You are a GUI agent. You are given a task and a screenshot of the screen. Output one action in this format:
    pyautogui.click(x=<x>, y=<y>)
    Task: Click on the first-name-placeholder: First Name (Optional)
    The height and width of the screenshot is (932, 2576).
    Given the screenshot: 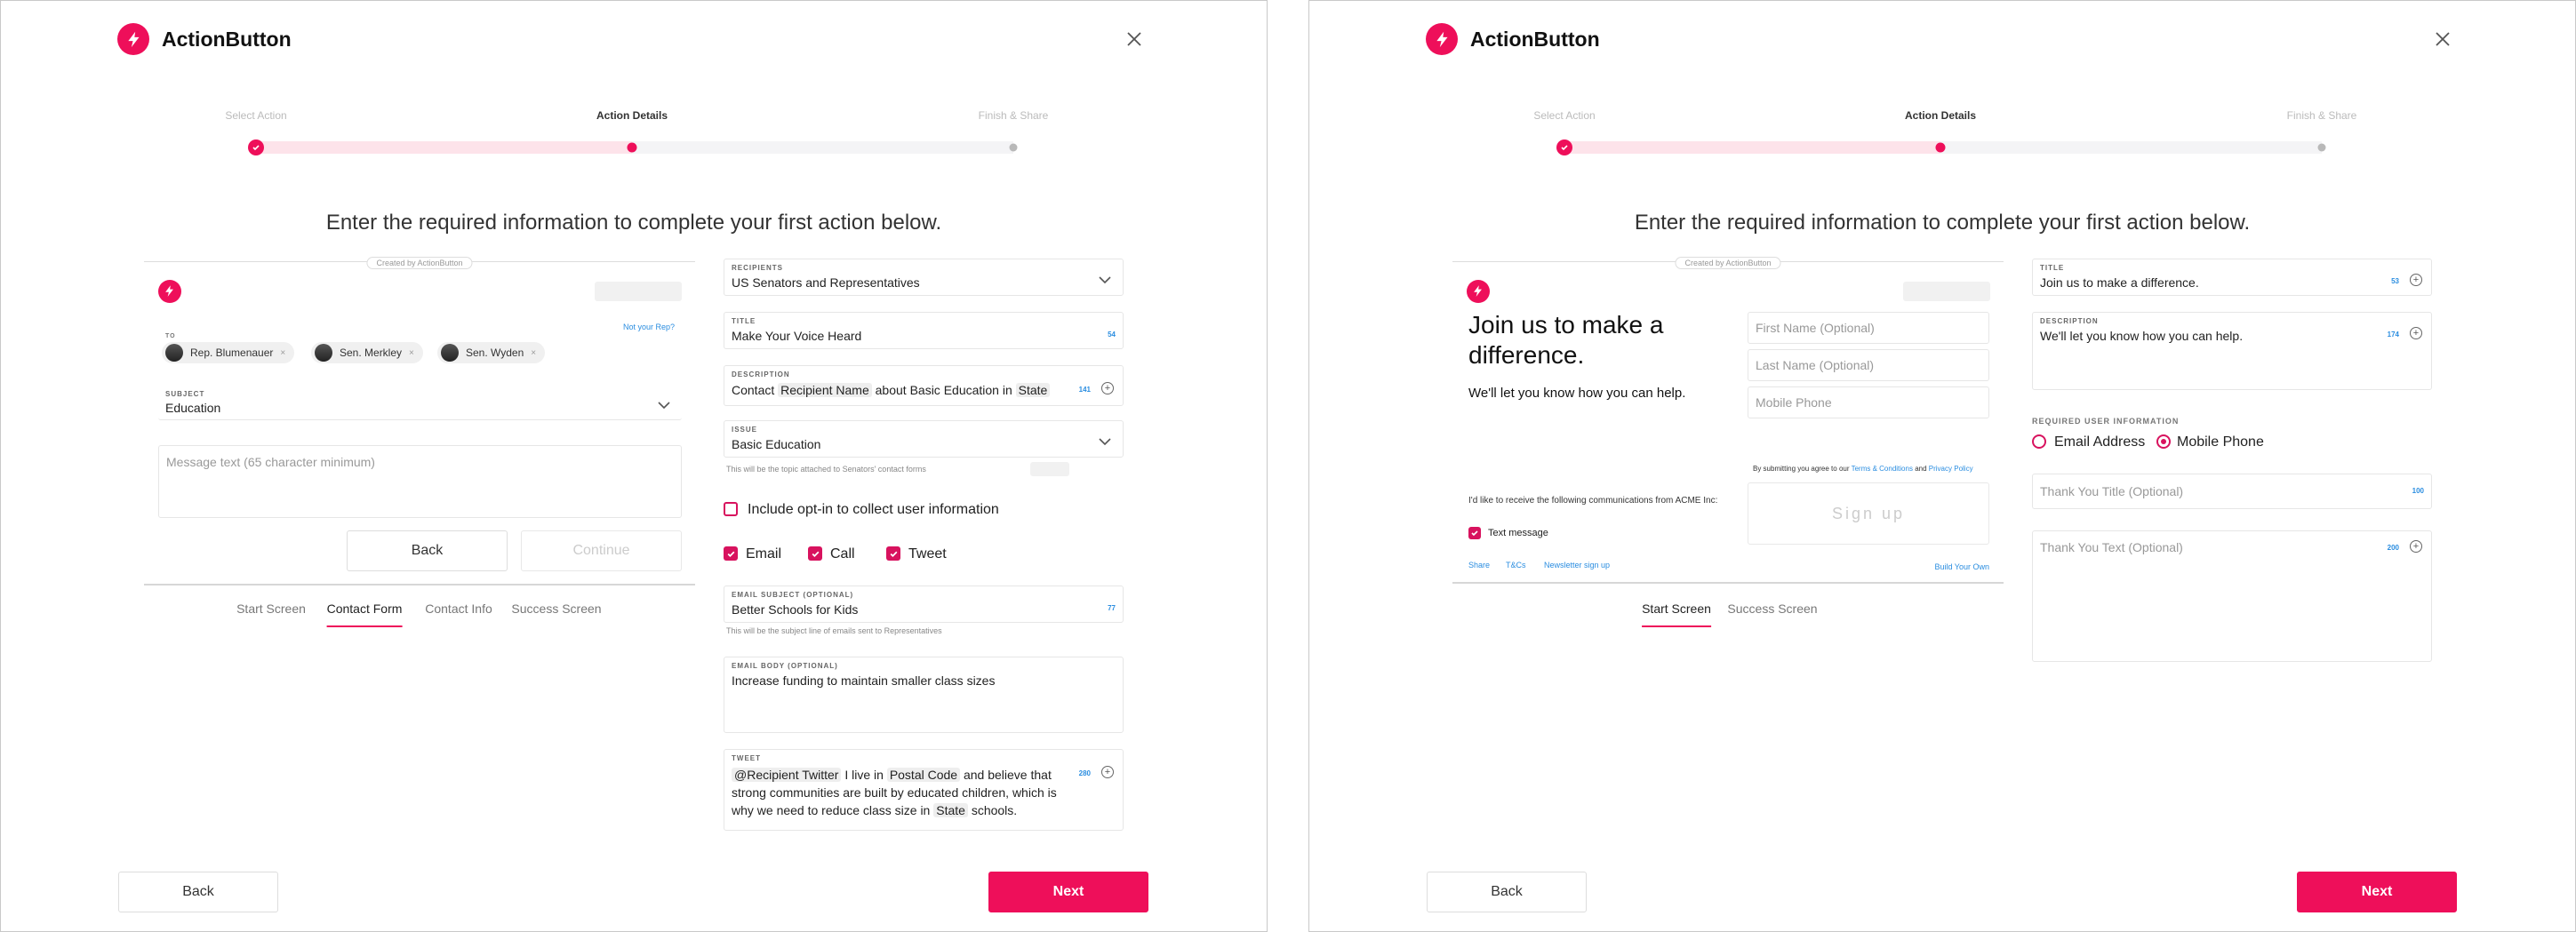 What is the action you would take?
    pyautogui.click(x=1815, y=328)
    